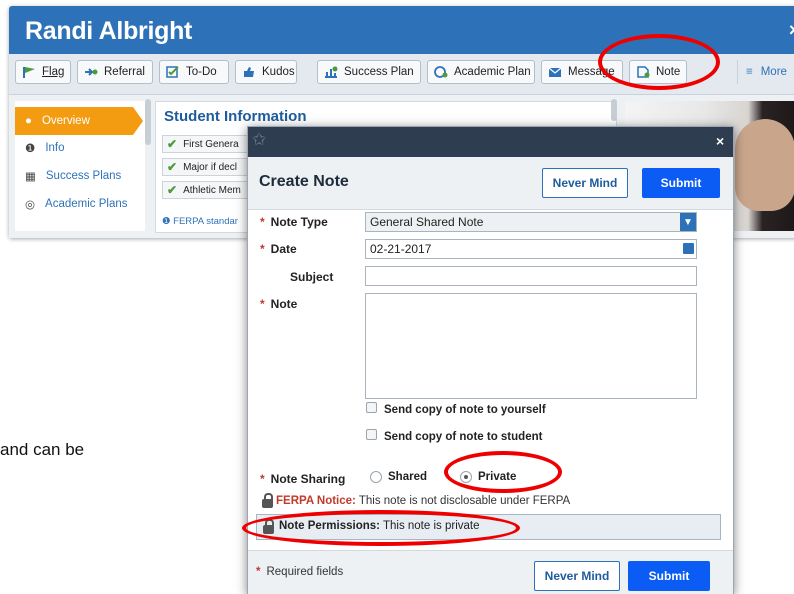 Image resolution: width=794 pixels, height=594 pixels. What do you see at coordinates (283, 249) in the screenshot?
I see `date-label-text: Date` at bounding box center [283, 249].